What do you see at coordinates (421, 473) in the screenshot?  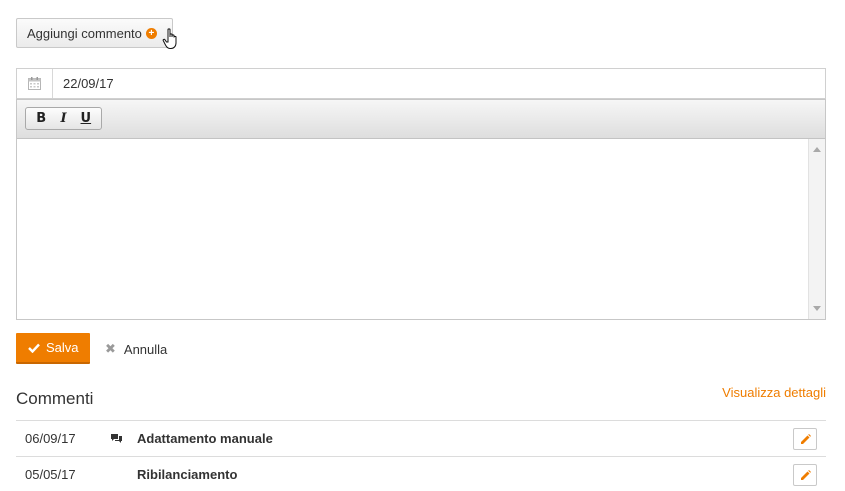 I see `list-item: 05/05/17 Ribilanciamento` at bounding box center [421, 473].